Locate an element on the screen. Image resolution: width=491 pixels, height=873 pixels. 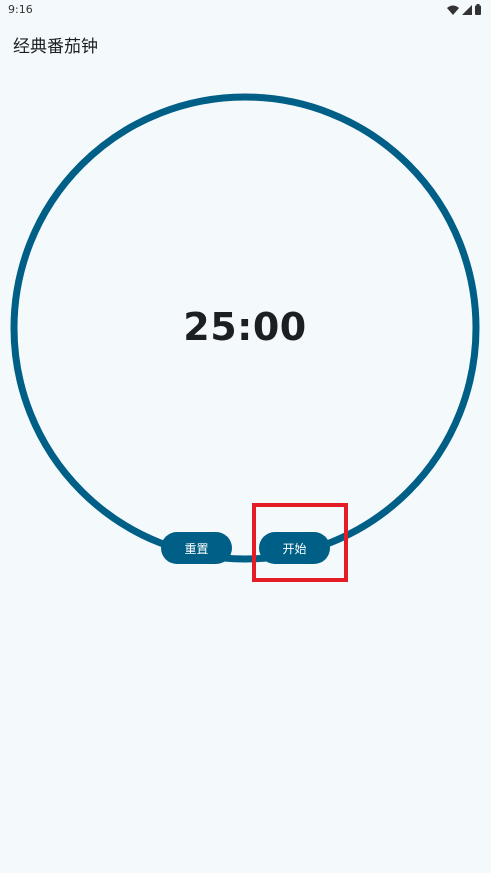
reset-button: 重置 is located at coordinates (196, 548).